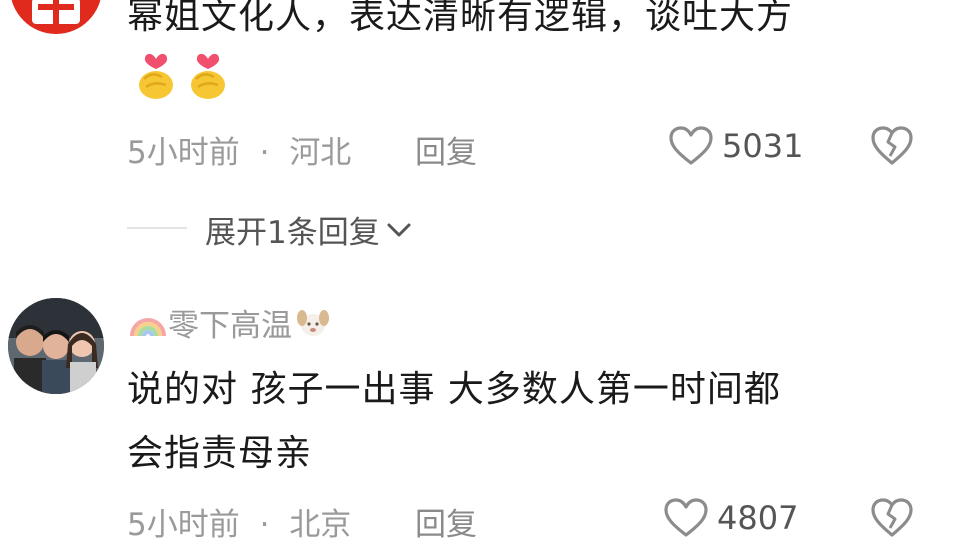  I want to click on username: 零下高温, so click(230, 322).